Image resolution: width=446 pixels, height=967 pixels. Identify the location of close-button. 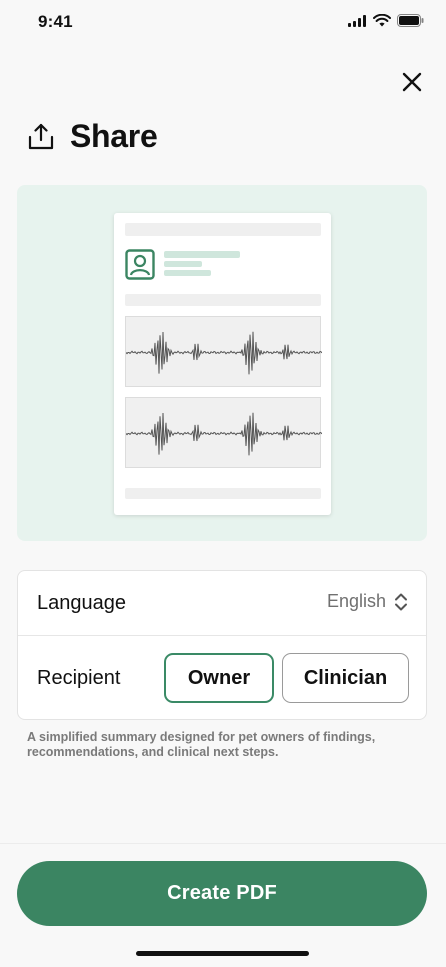
(412, 82).